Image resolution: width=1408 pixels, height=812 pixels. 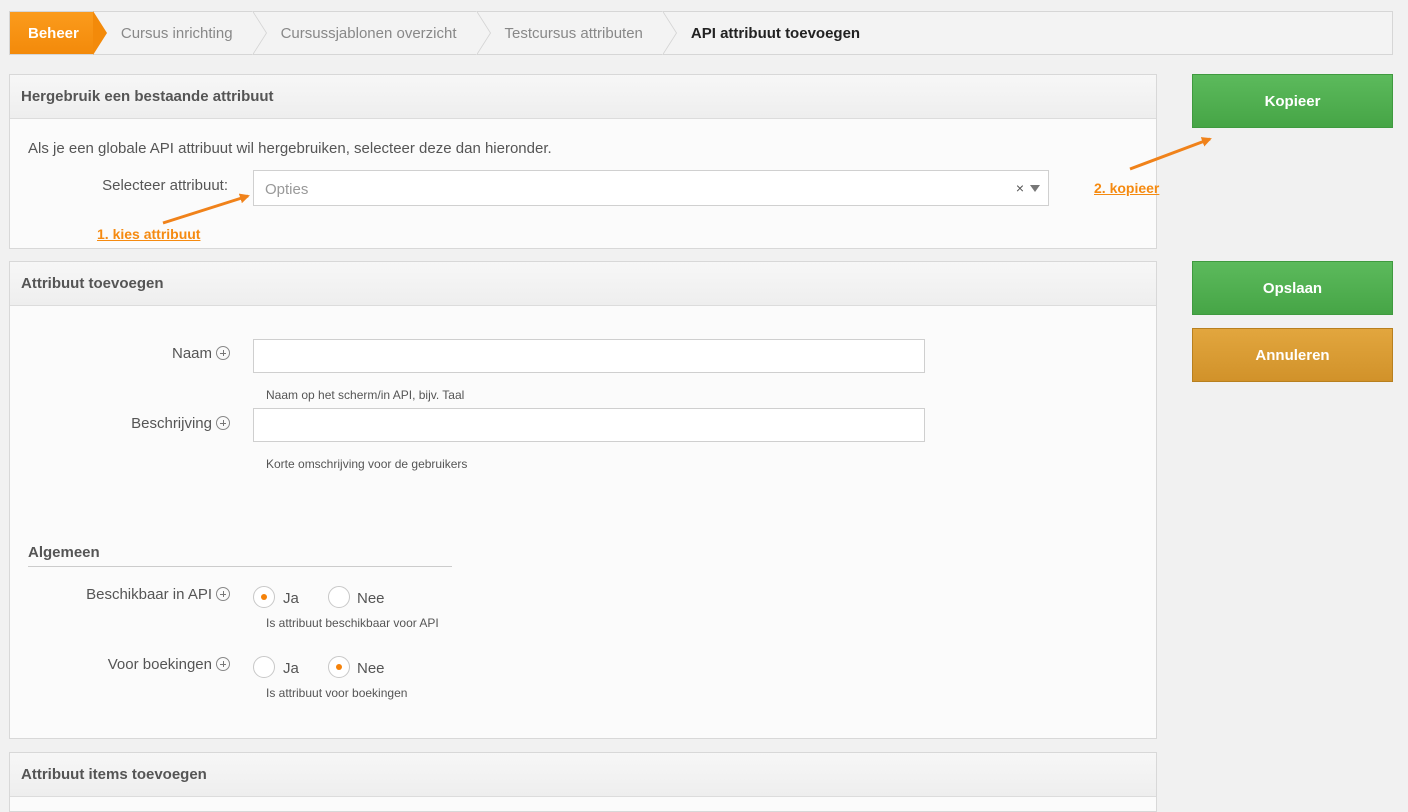 I want to click on breadcrumb-item-label: Cursus inrichting, so click(x=176, y=33).